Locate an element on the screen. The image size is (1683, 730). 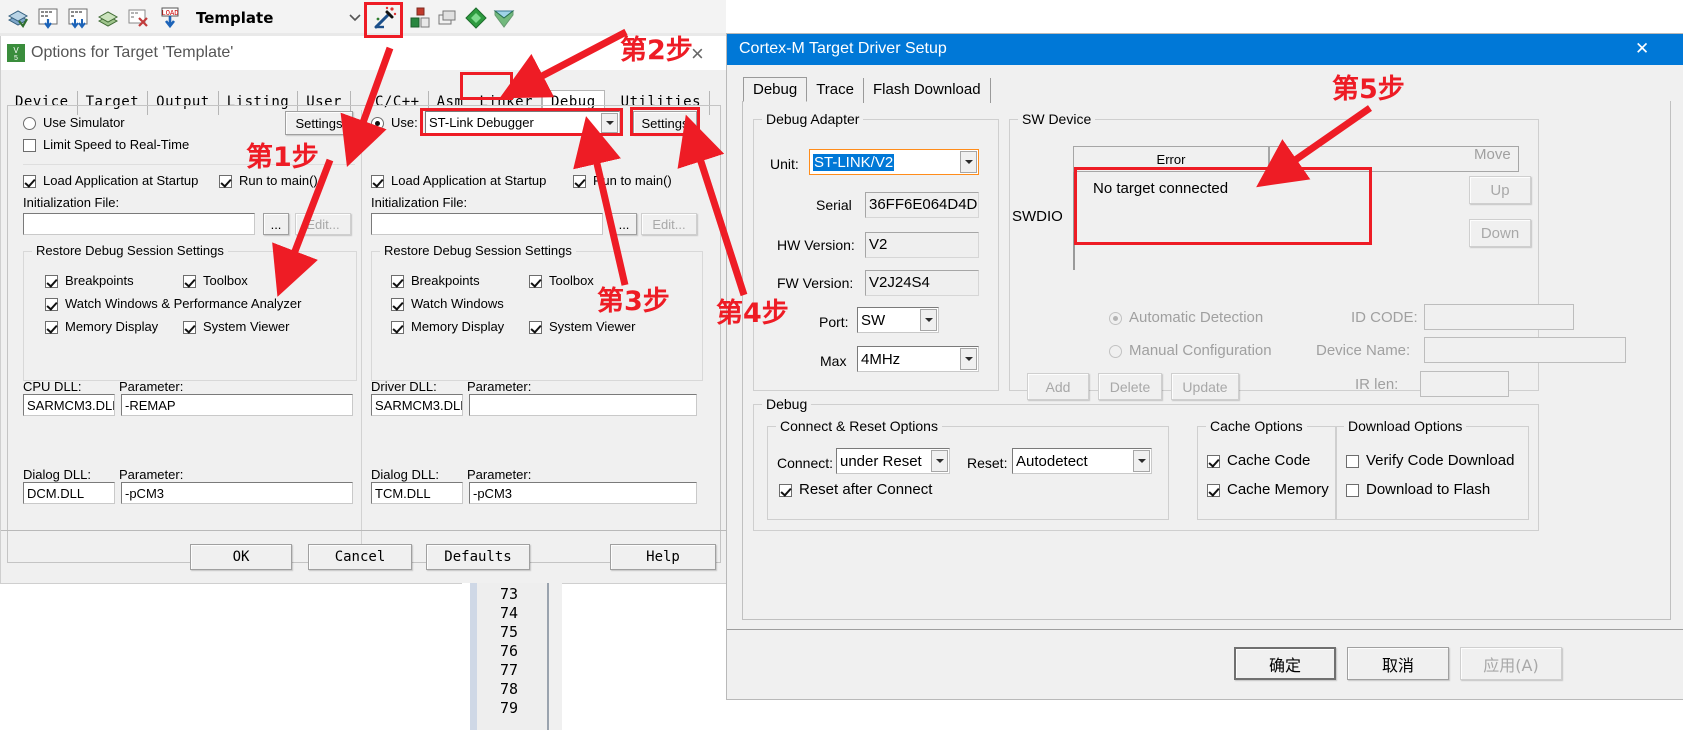
download-icon: LOAD is located at coordinates (170, 18).